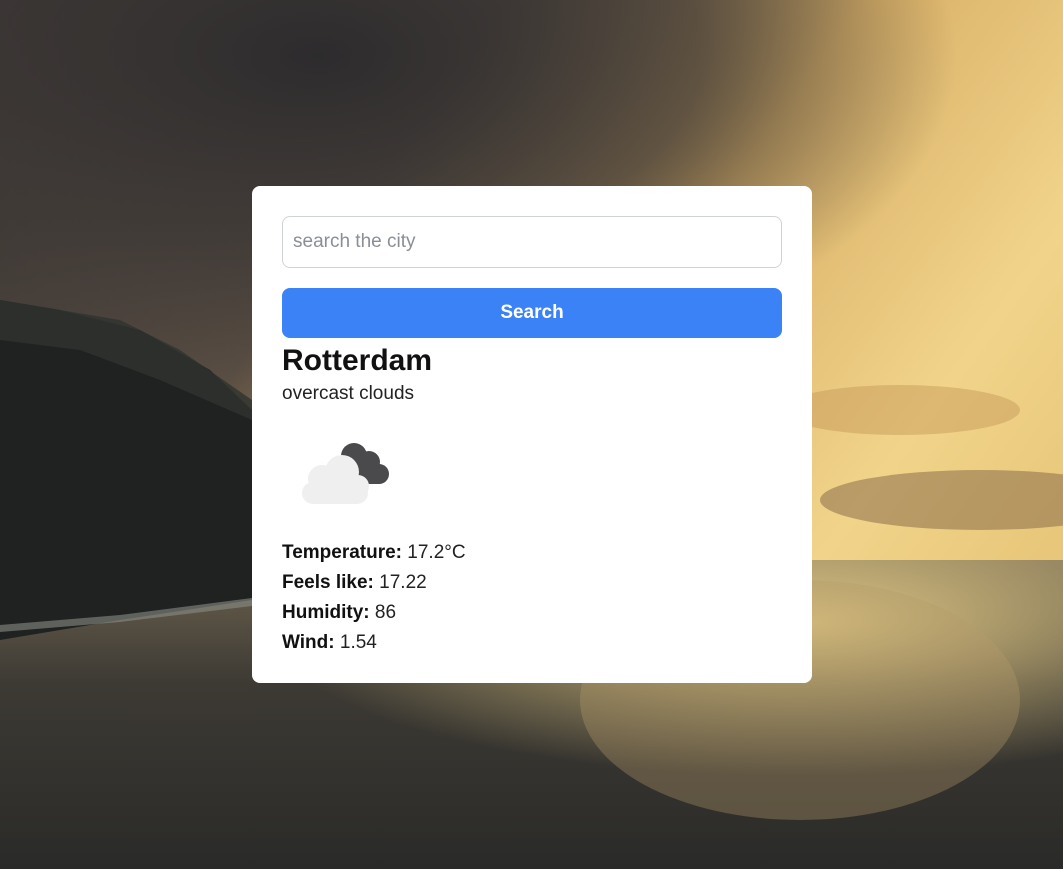  I want to click on stat-label: Wind:, so click(311, 642).